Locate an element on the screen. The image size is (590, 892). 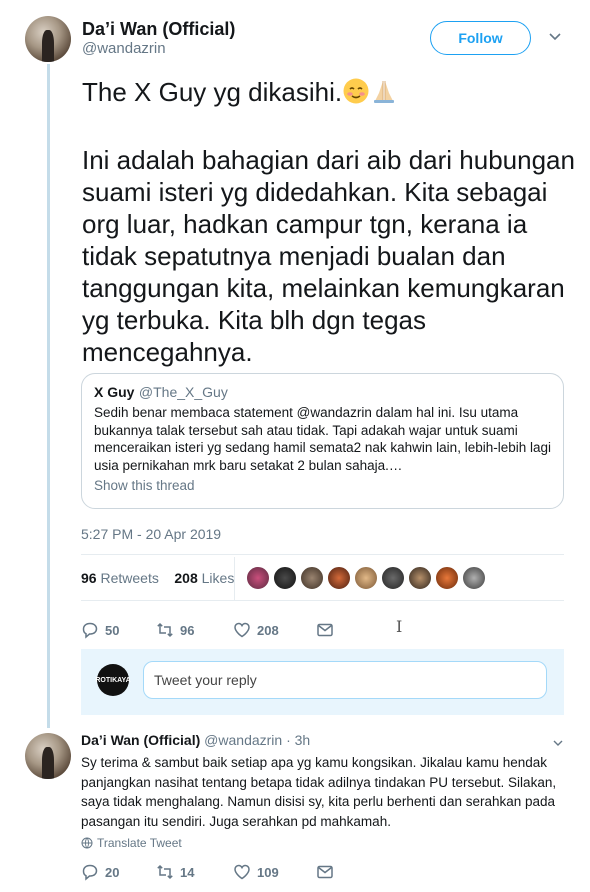
current-user-avatar: ROTIKAYA is located at coordinates (113, 680).